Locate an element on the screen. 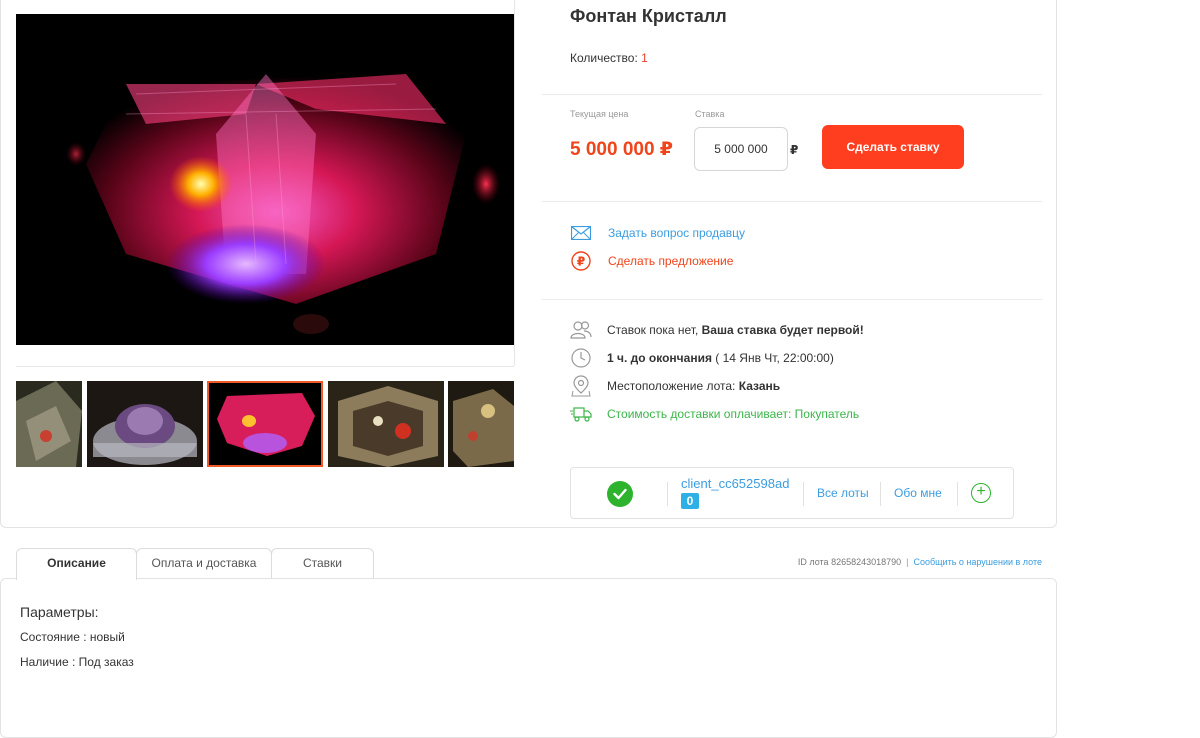 This screenshot has height=738, width=1200. parameters-heading: Параметры: is located at coordinates (59, 612).